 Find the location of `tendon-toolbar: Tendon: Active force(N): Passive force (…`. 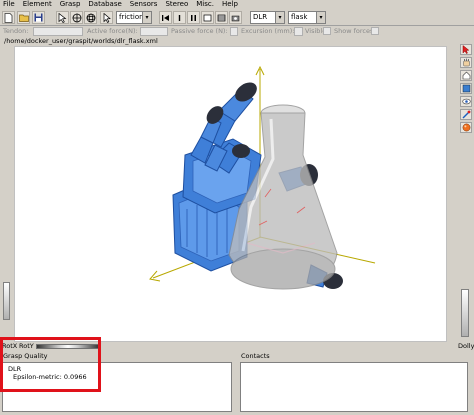

tendon-toolbar: Tendon: Active force(N): Passive force (… is located at coordinates (237, 31).